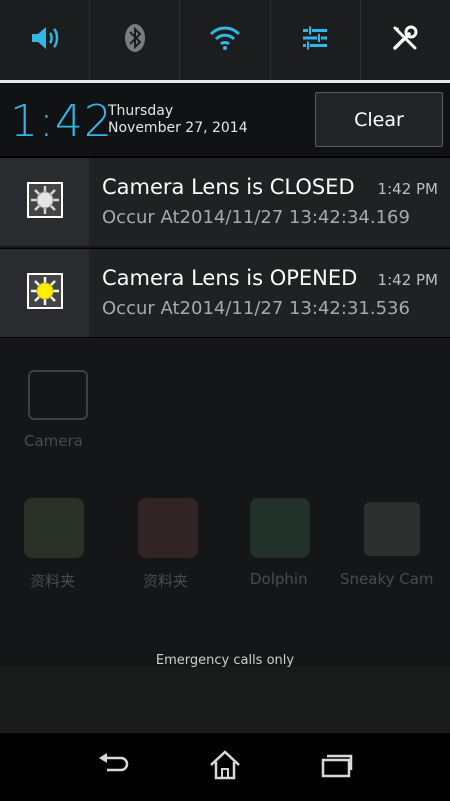  I want to click on quick-settings-bar, so click(225, 40).